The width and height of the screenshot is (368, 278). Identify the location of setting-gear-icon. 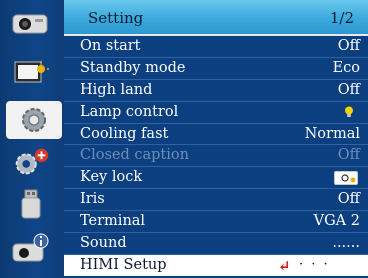
(34, 120).